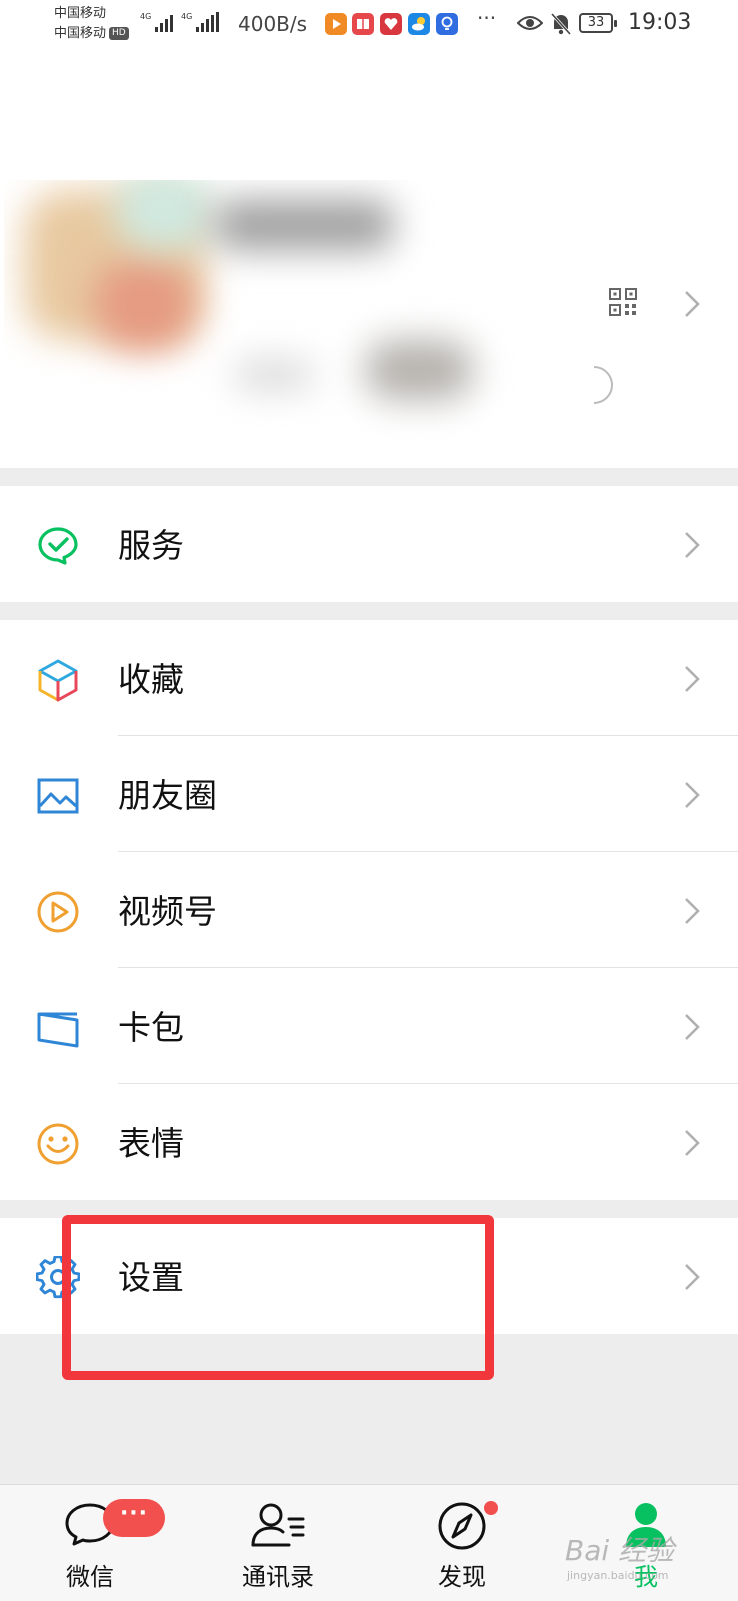 This screenshot has width=738, height=1601. I want to click on bulb-app-icon, so click(447, 24).